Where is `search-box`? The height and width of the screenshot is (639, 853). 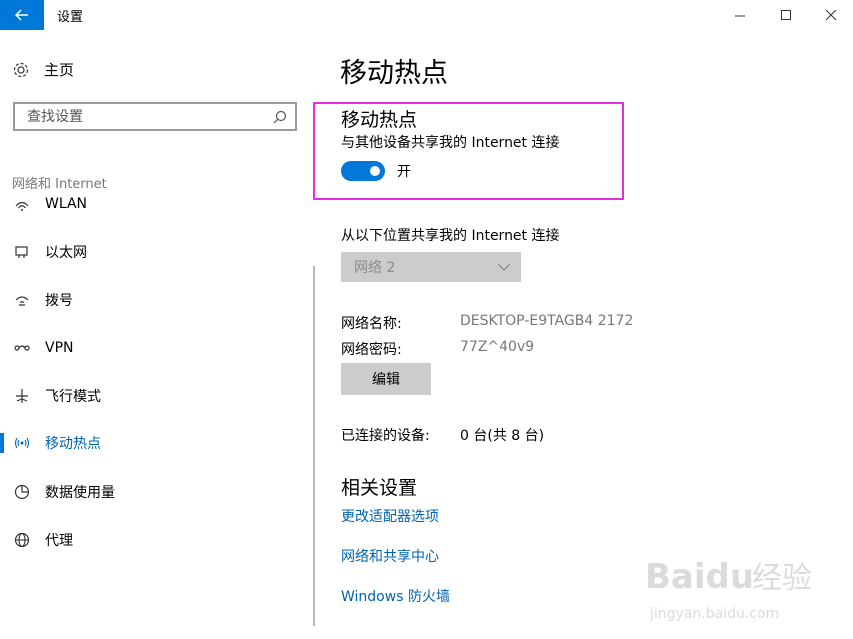
search-box is located at coordinates (155, 116).